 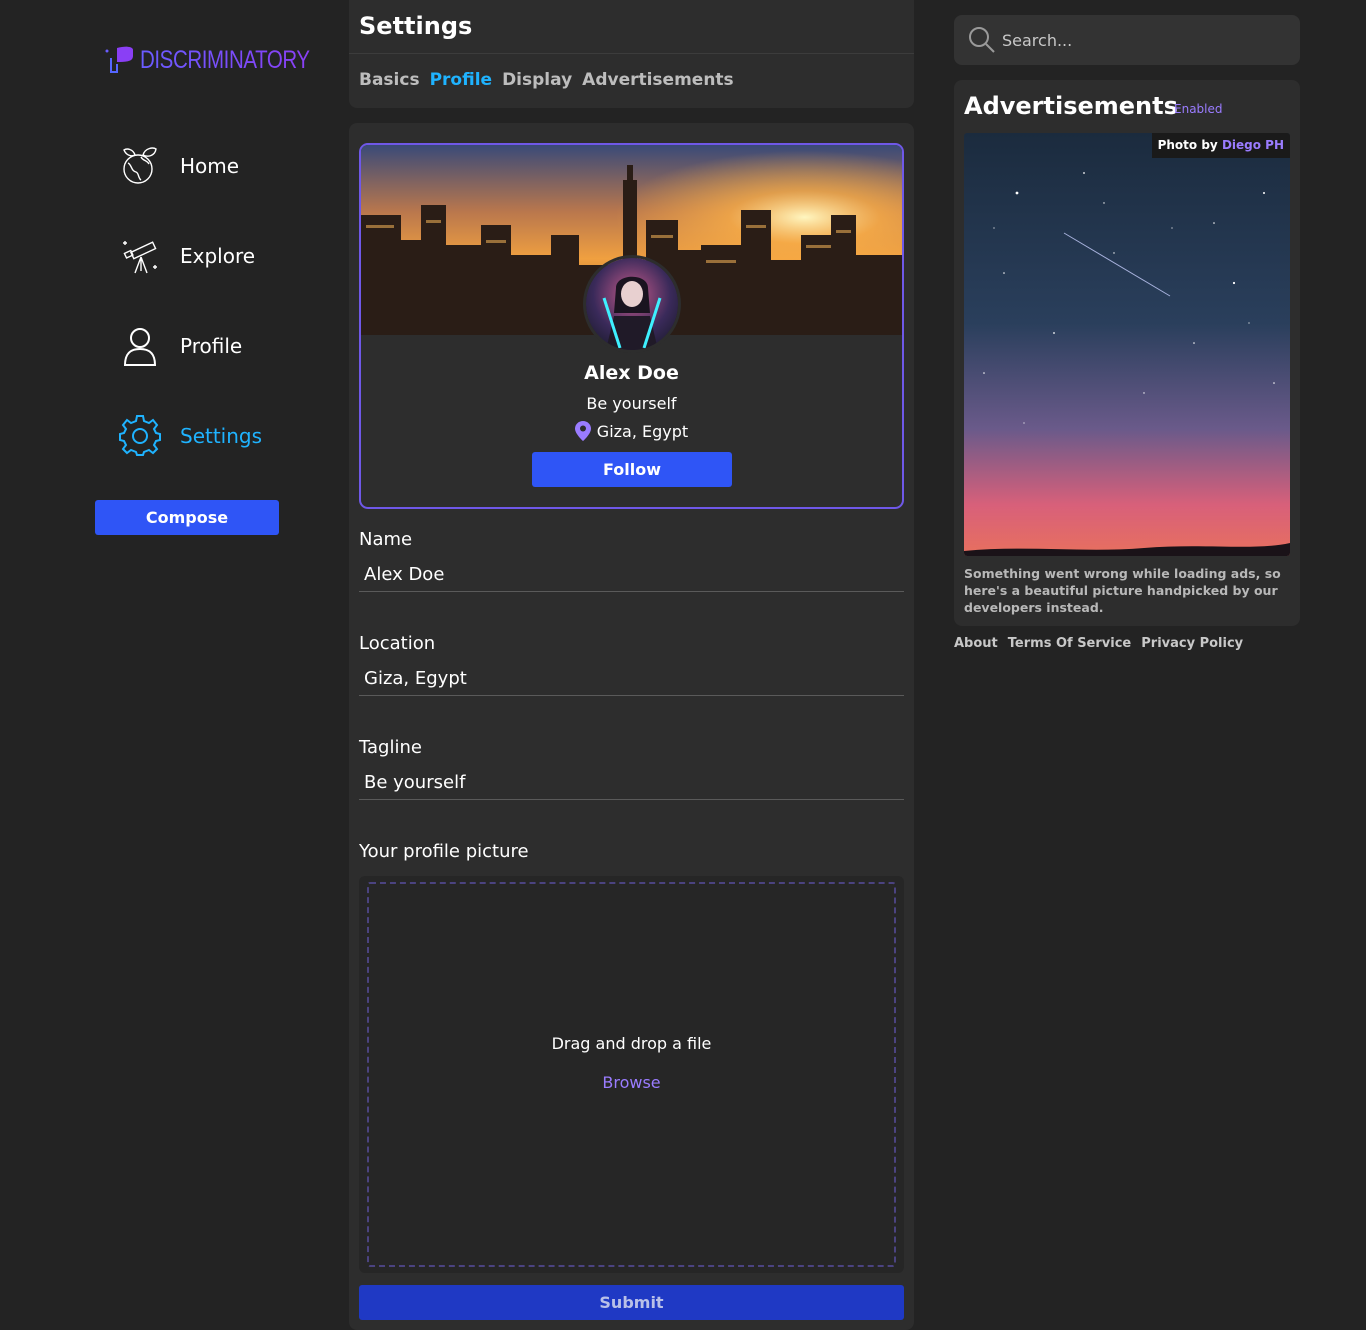 What do you see at coordinates (537, 80) in the screenshot?
I see `tab-display: Display` at bounding box center [537, 80].